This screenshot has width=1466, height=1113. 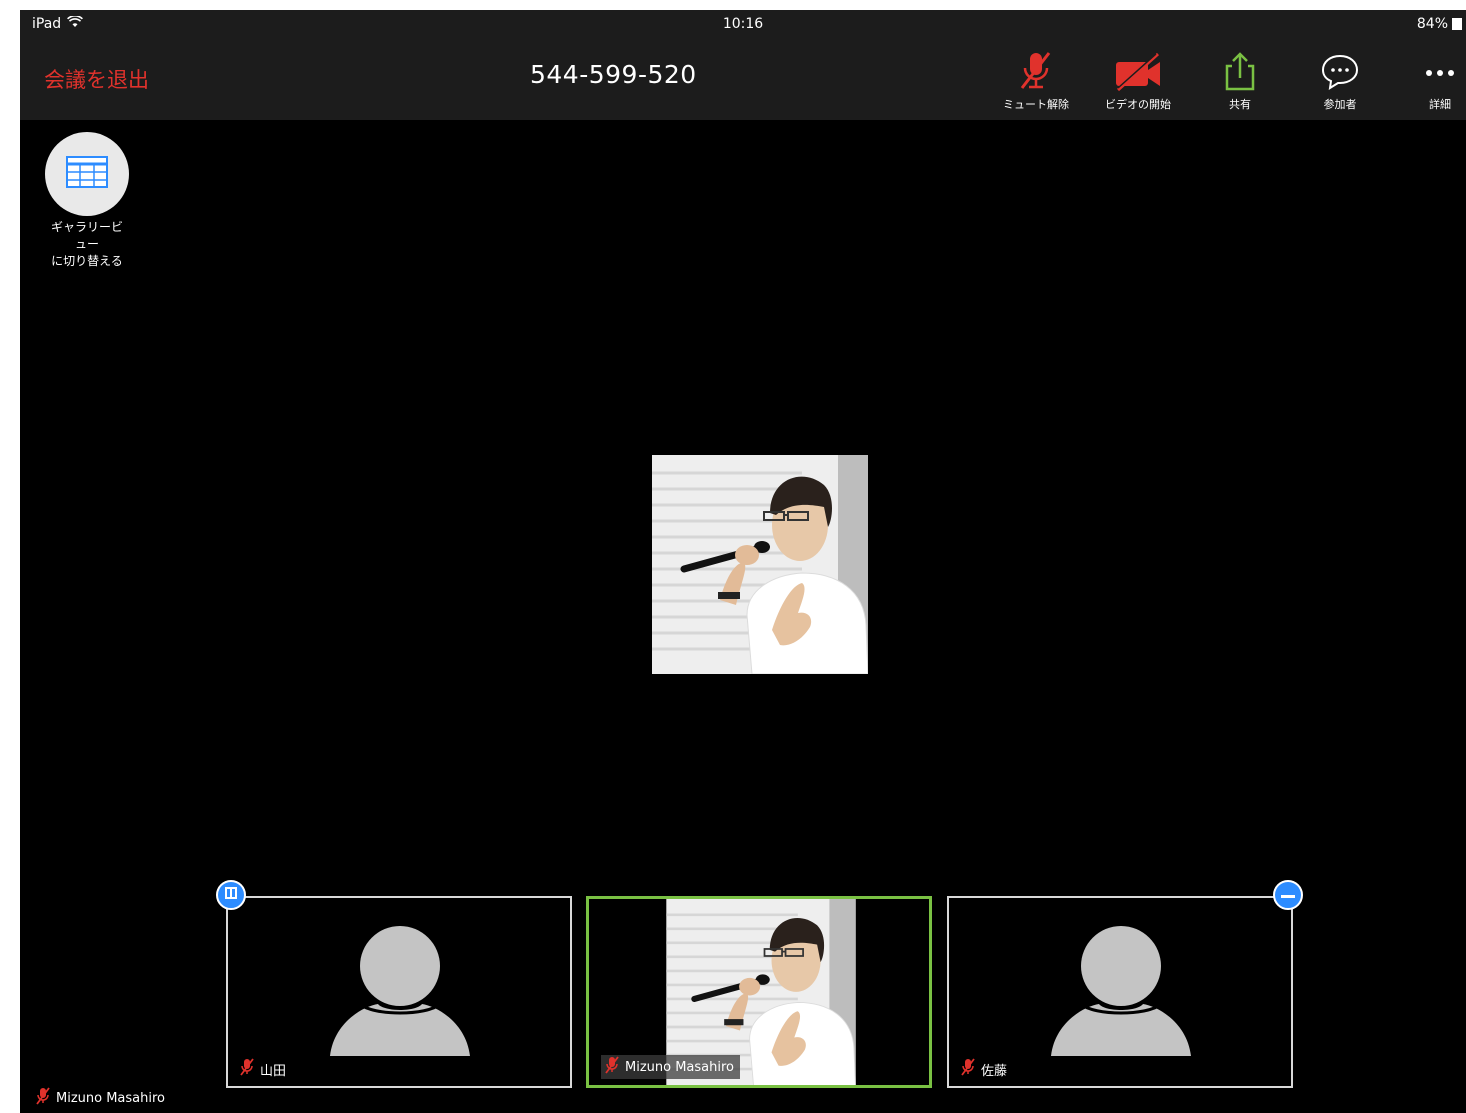 I want to click on participant-name-tag: Mizuno Masahiro, so click(x=671, y=1067).